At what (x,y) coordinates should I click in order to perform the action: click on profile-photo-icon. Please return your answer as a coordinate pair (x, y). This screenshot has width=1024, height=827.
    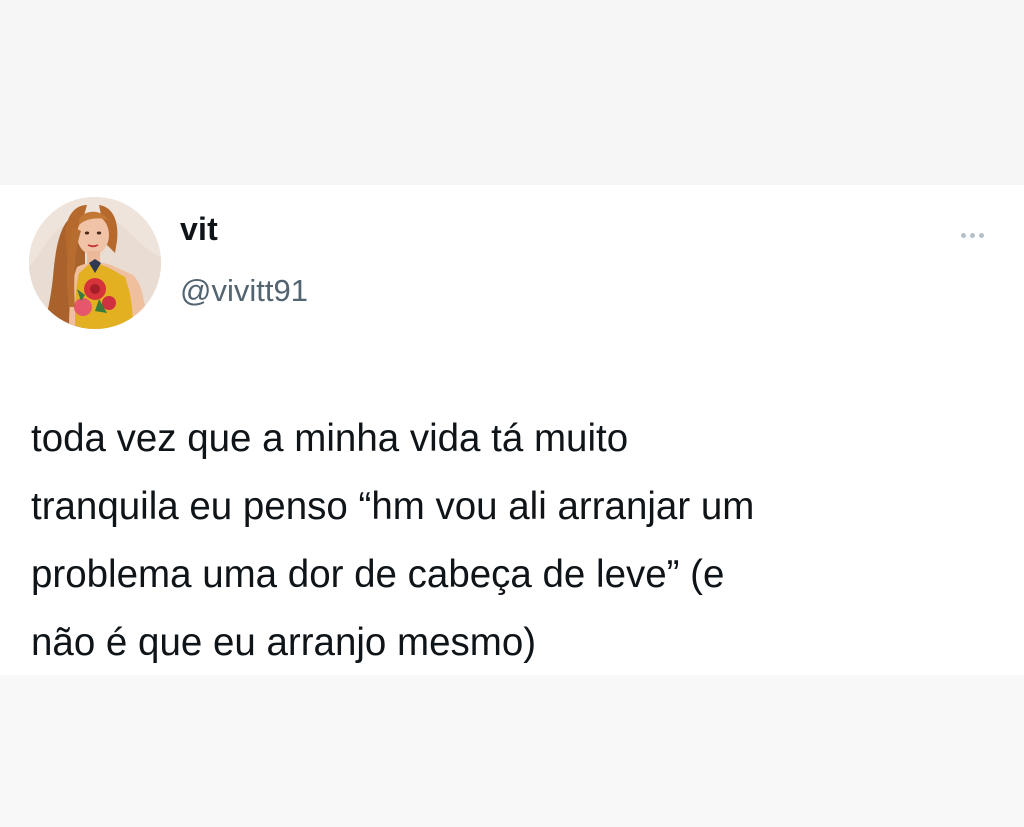
    Looking at the image, I should click on (95, 263).